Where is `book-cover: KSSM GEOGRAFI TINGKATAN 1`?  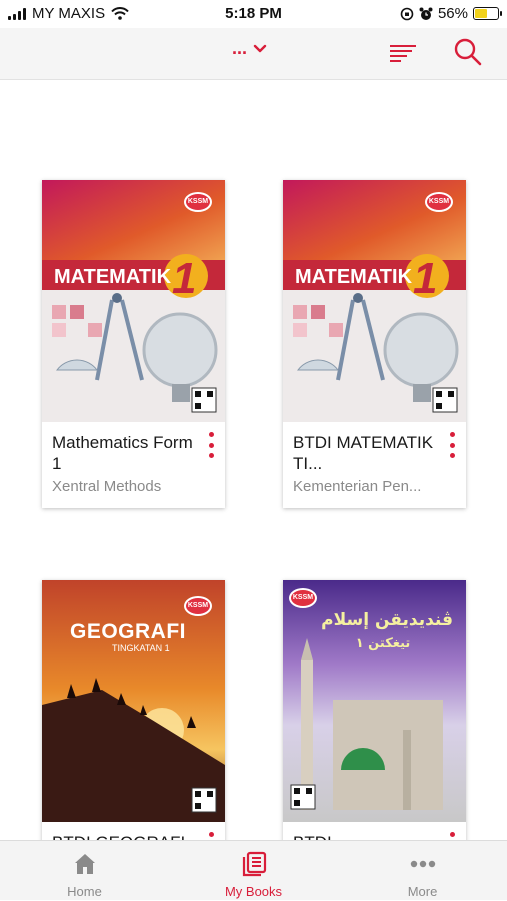
book-cover: KSSM GEOGRAFI TINGKATAN 1 is located at coordinates (133, 701).